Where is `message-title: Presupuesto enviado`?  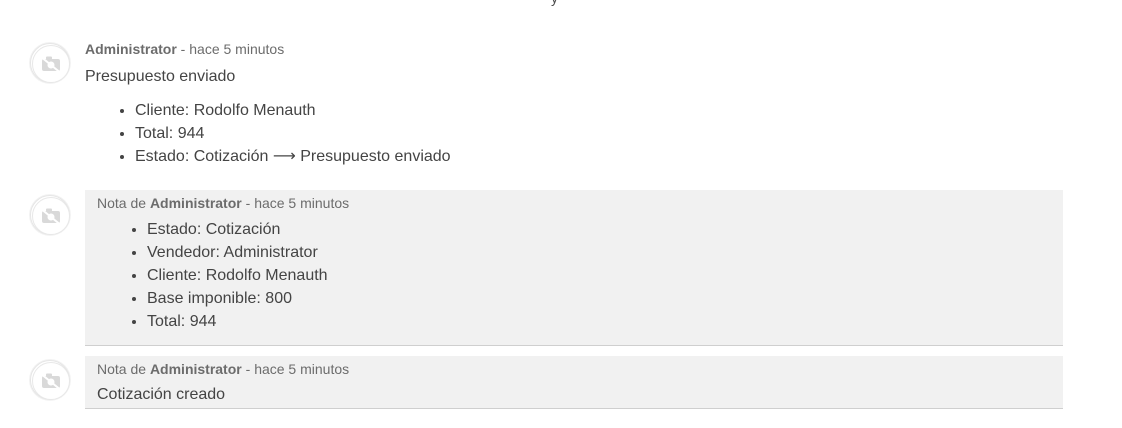
message-title: Presupuesto enviado is located at coordinates (160, 76).